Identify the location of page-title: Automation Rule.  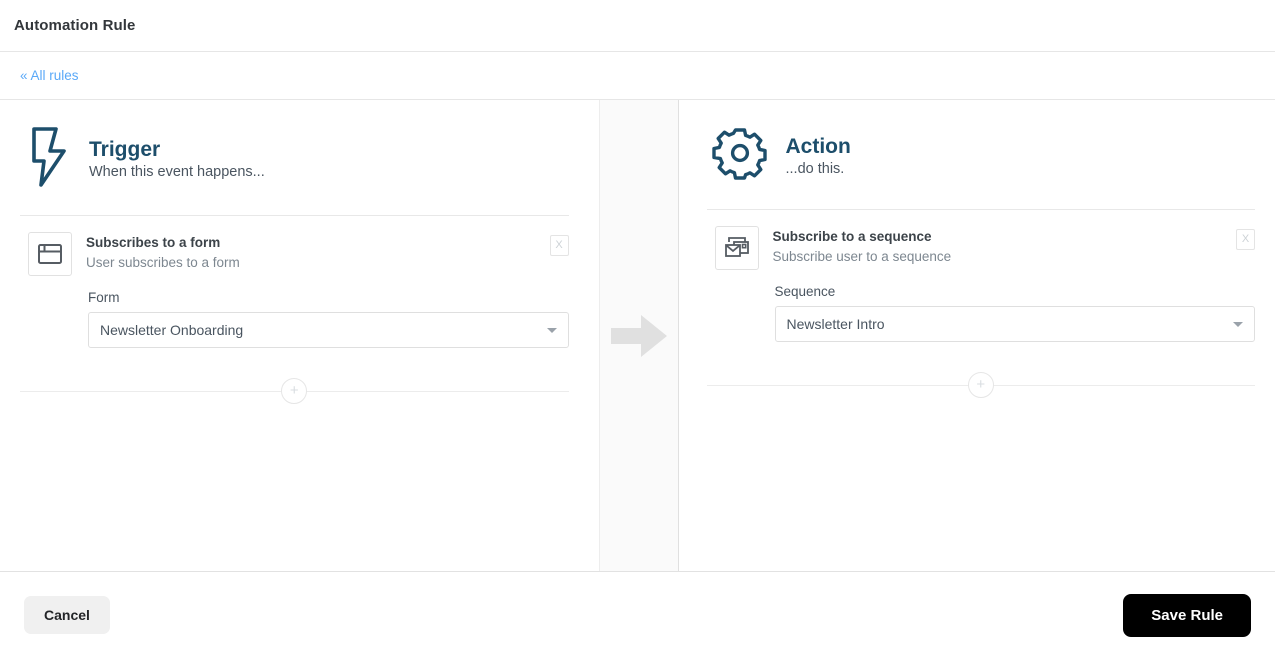
(75, 25).